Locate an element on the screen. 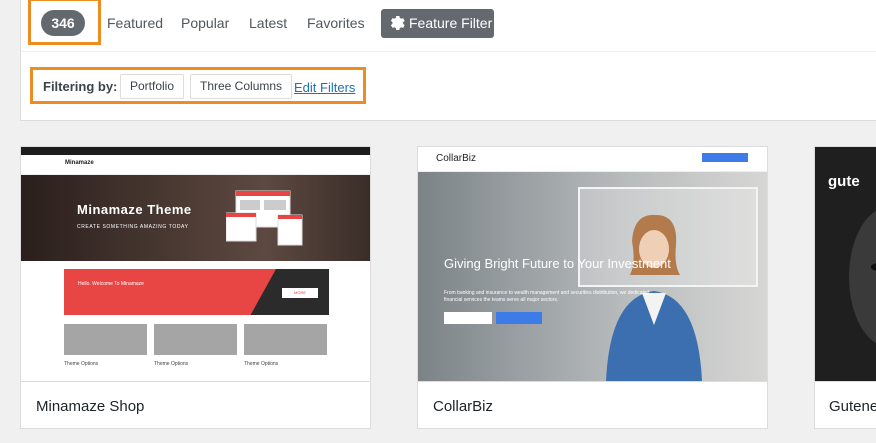 The image size is (876, 443). tab-latest: Latest is located at coordinates (268, 23).